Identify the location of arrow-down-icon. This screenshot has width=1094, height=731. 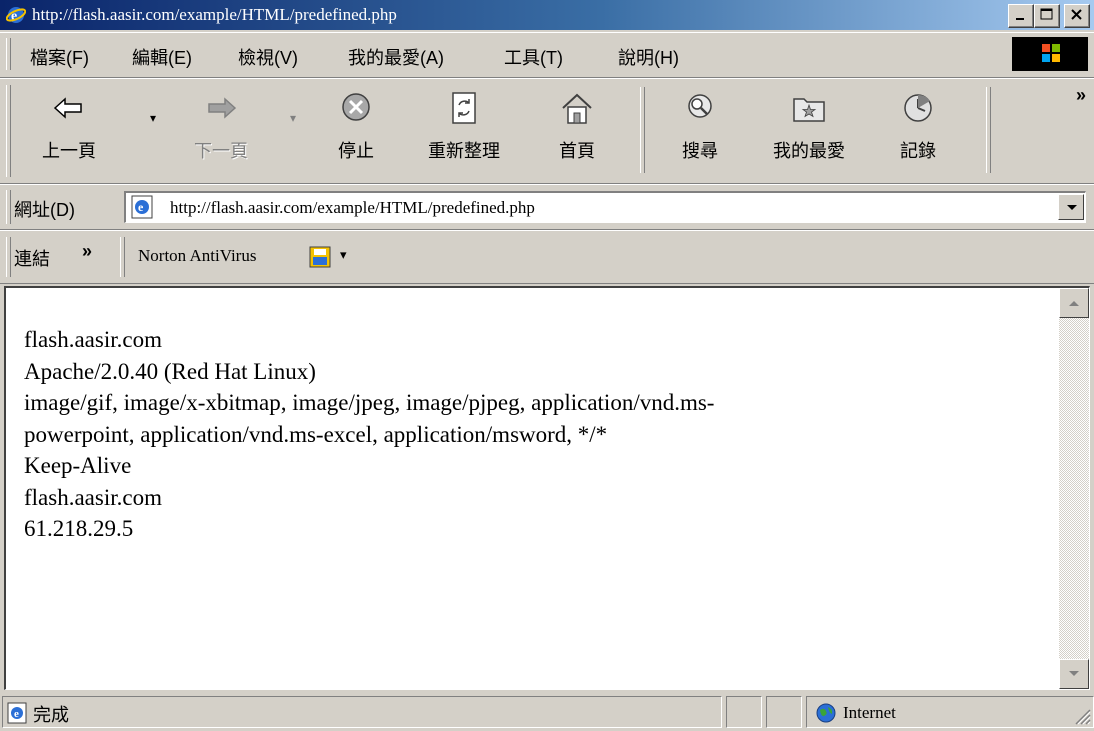
(1074, 673).